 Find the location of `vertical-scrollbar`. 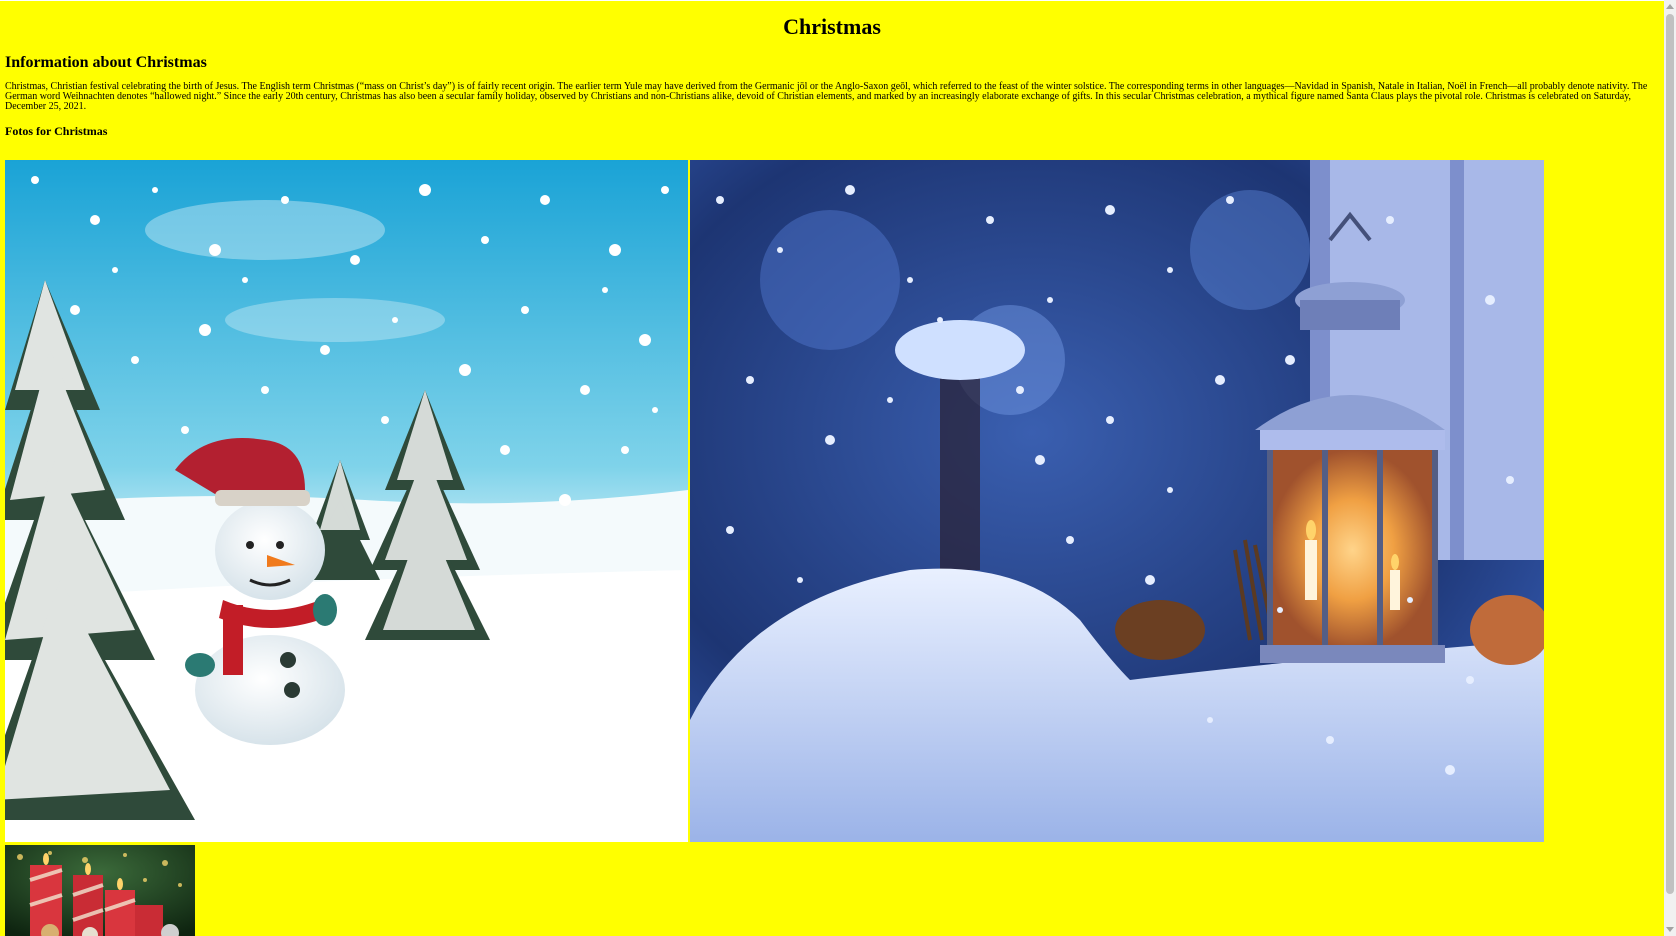

vertical-scrollbar is located at coordinates (1670, 468).